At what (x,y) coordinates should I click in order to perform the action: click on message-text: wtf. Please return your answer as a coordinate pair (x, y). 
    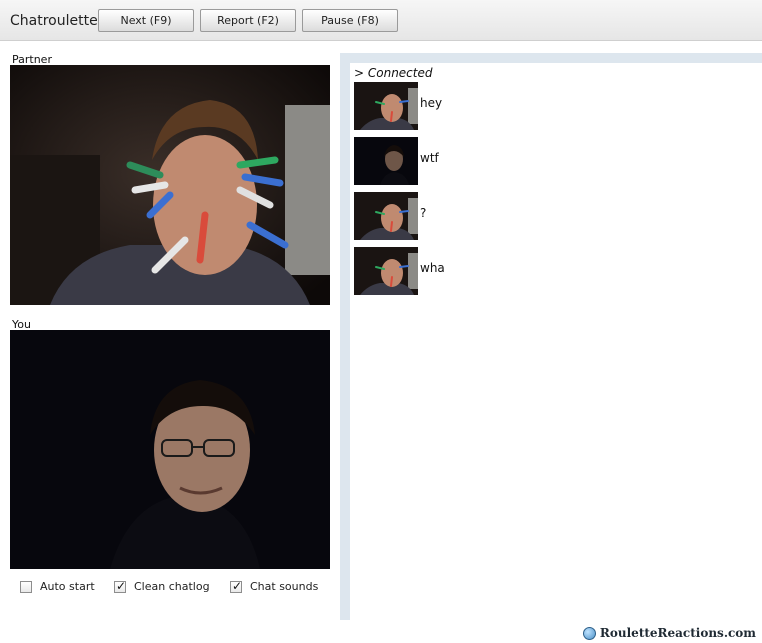
    Looking at the image, I should click on (429, 158).